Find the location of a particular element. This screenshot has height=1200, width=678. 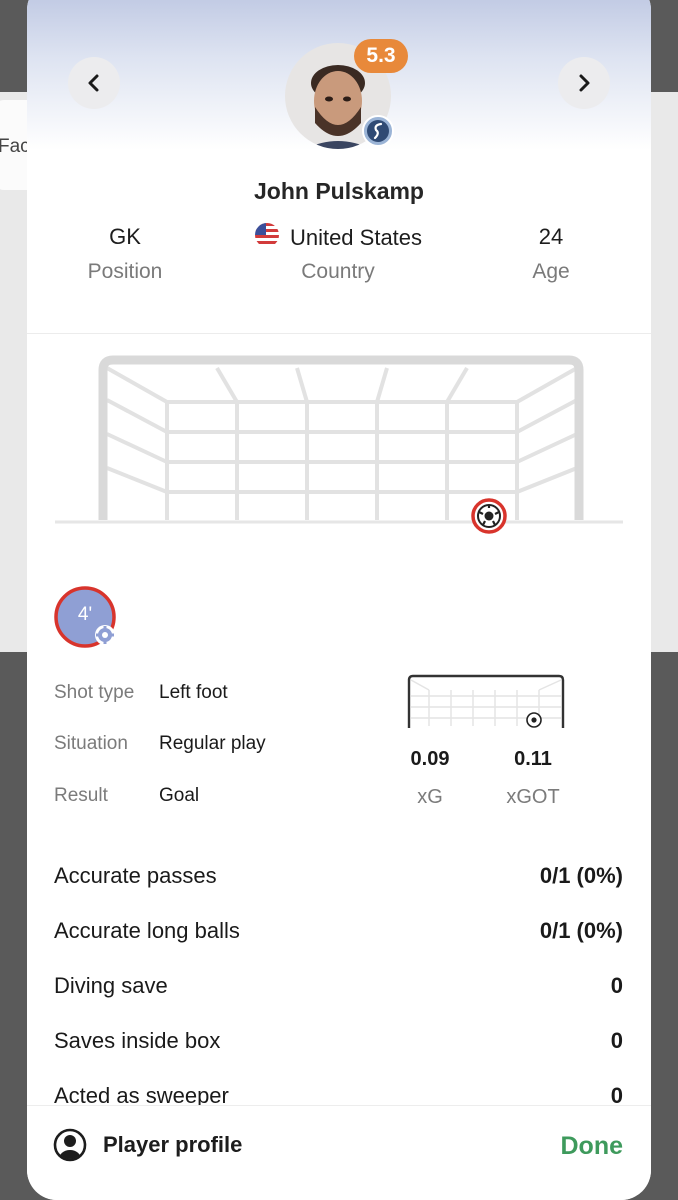

team-crest-icon is located at coordinates (378, 131).